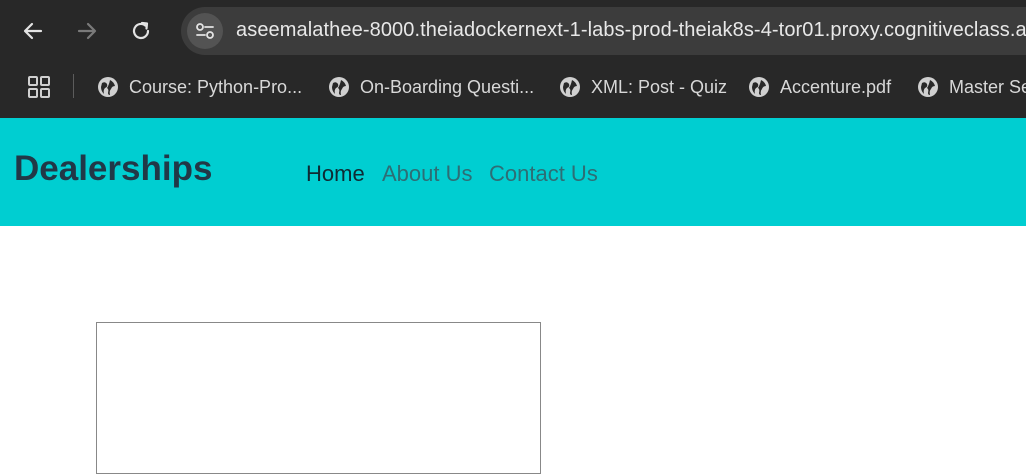  Describe the element at coordinates (73, 86) in the screenshot. I see `bookmarks-divider` at that location.